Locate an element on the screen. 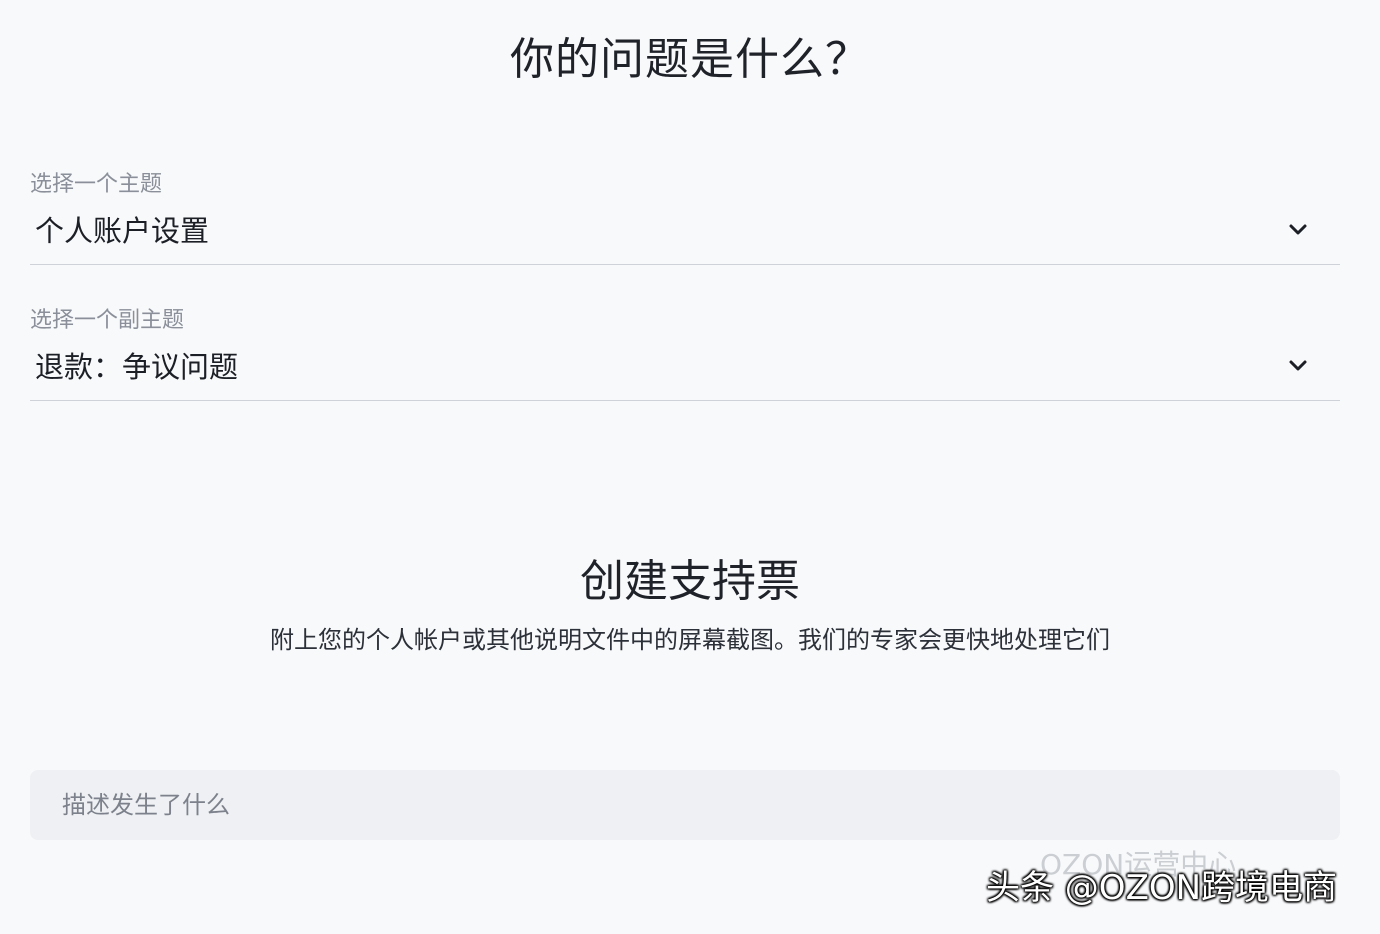 The image size is (1380, 934). description-placeholder: 描述发生了什么 is located at coordinates (146, 805).